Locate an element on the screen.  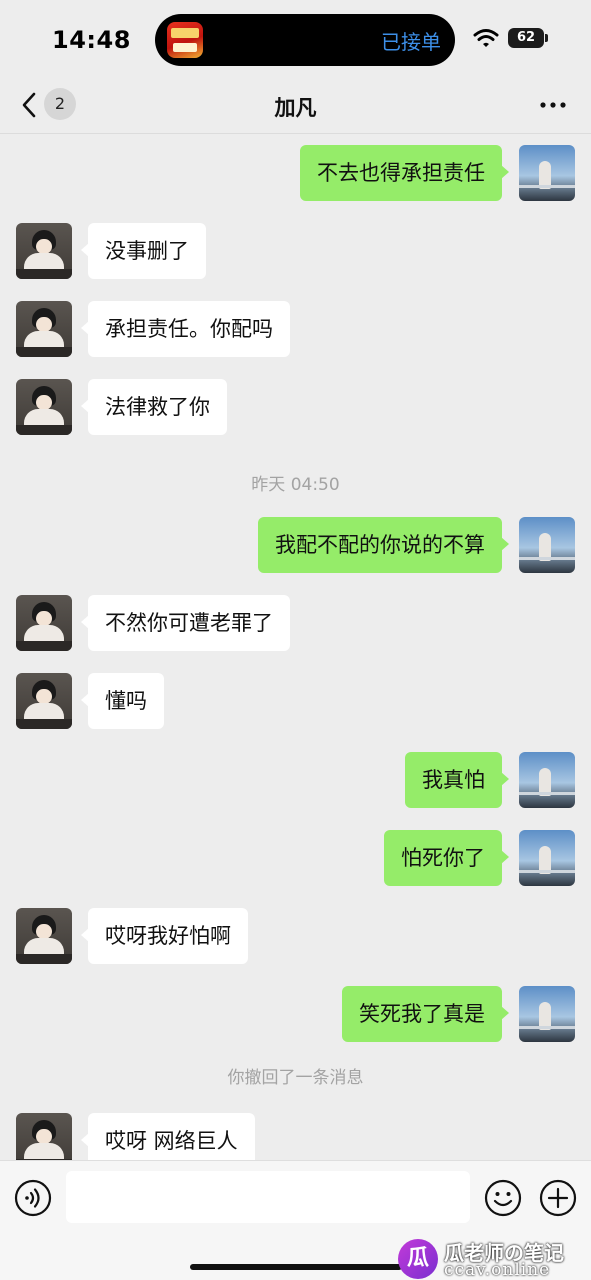
message-bubble-incoming: 懂吗 is located at coordinates (122, 701).